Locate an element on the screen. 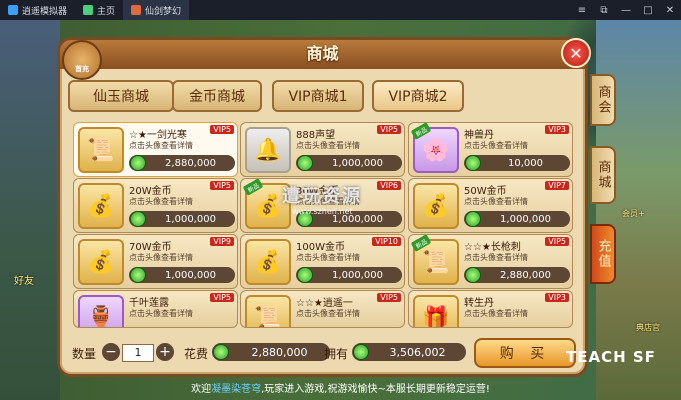  watermark-text: 遭玩资源 is located at coordinates (322, 196).